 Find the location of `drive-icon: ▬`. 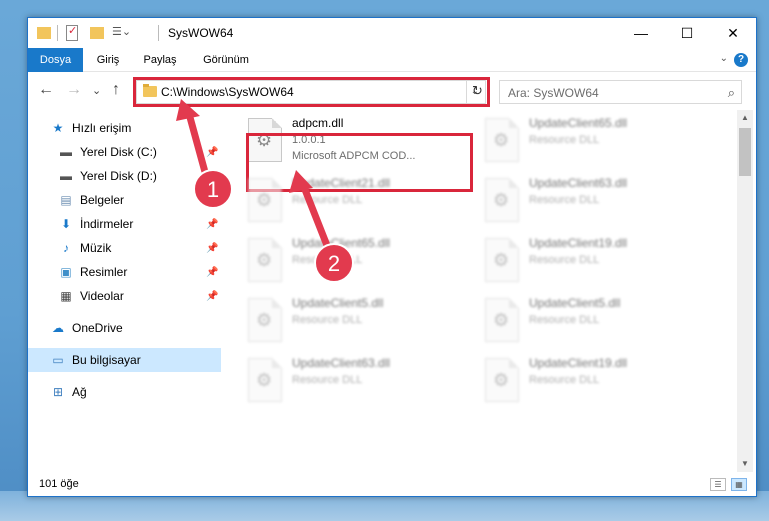

drive-icon: ▬ is located at coordinates (66, 176).